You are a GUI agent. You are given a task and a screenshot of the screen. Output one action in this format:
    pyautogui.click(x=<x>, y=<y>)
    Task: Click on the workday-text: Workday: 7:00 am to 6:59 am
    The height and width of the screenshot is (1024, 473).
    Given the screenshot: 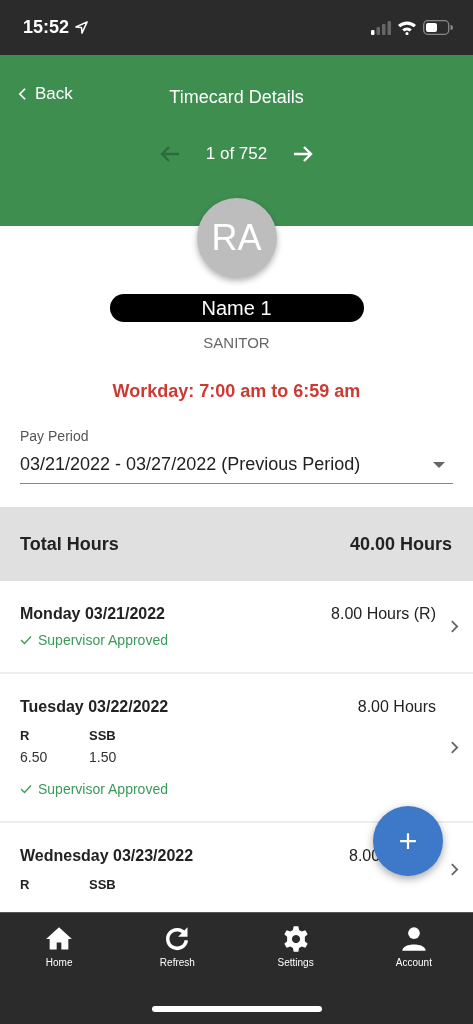 What is the action you would take?
    pyautogui.click(x=236, y=391)
    